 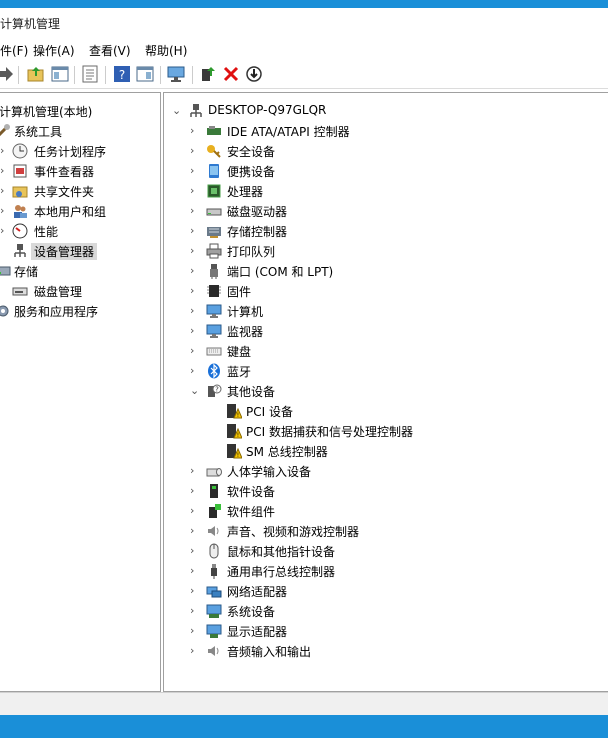 I want to click on computer-root-icon, so click(x=196, y=111).